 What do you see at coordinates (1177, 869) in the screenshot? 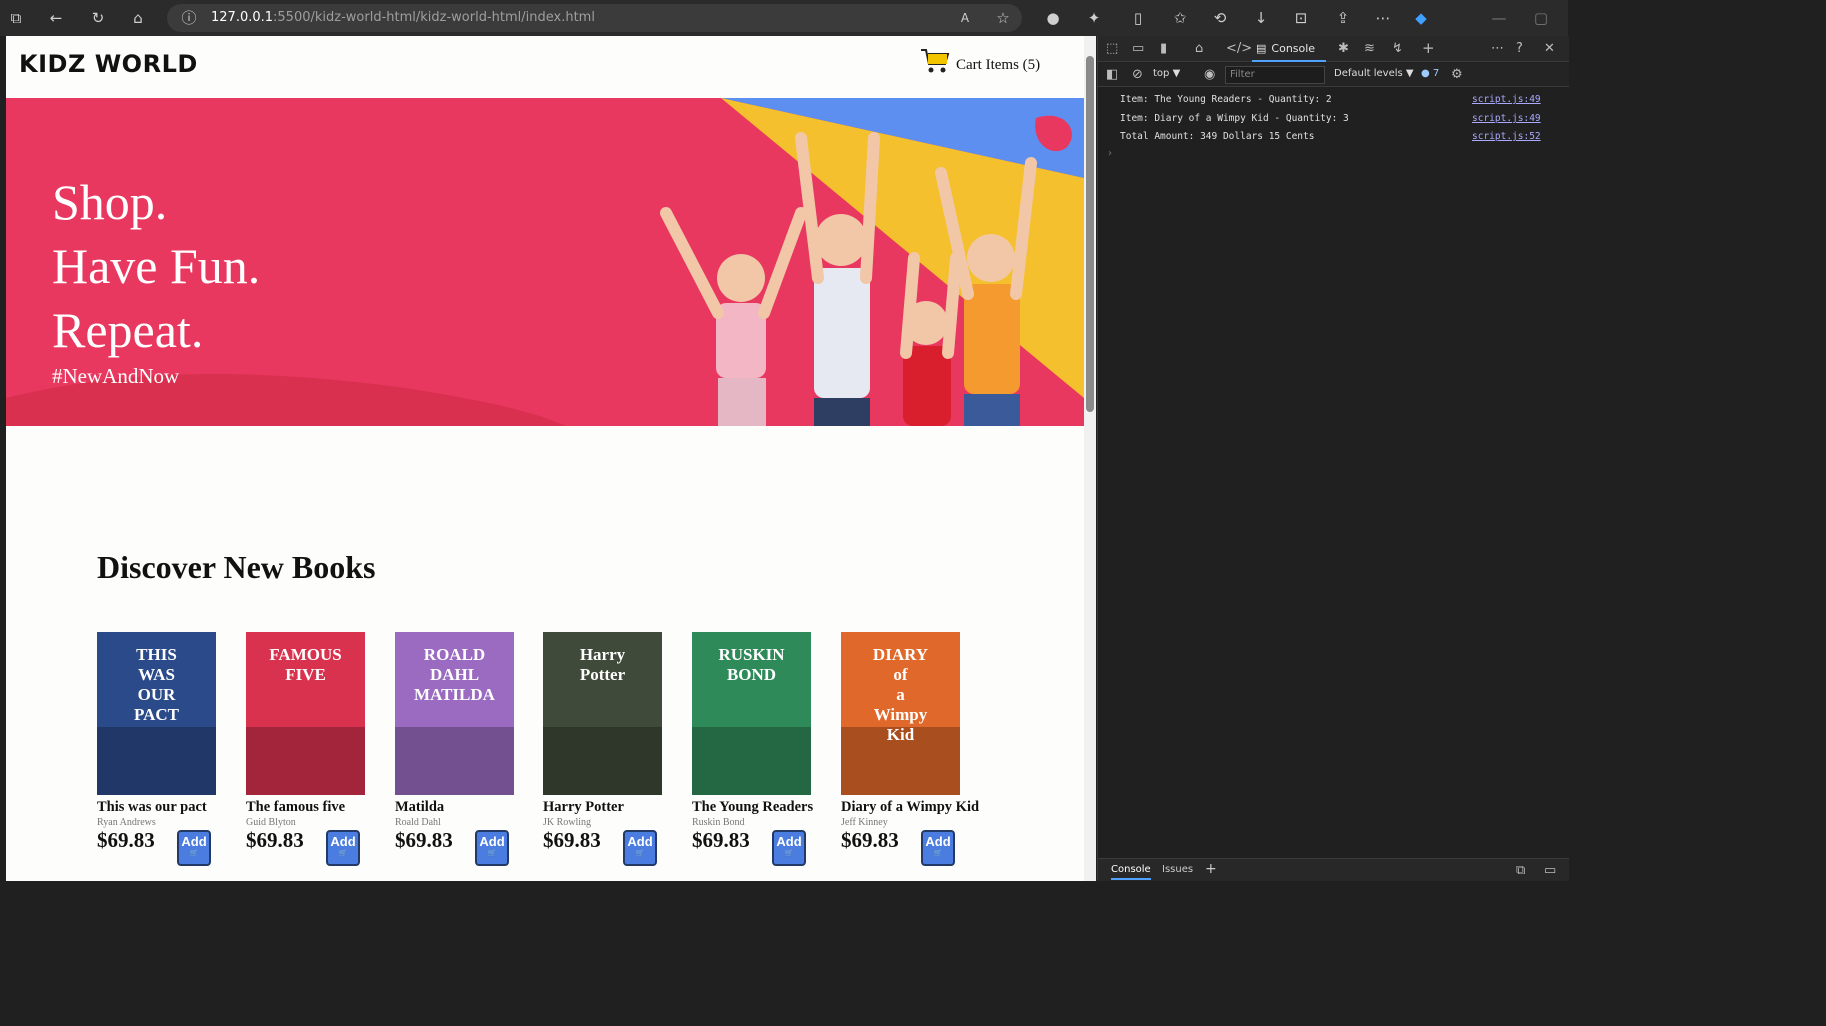
I see `drawer-tab-issues: Issues` at bounding box center [1177, 869].